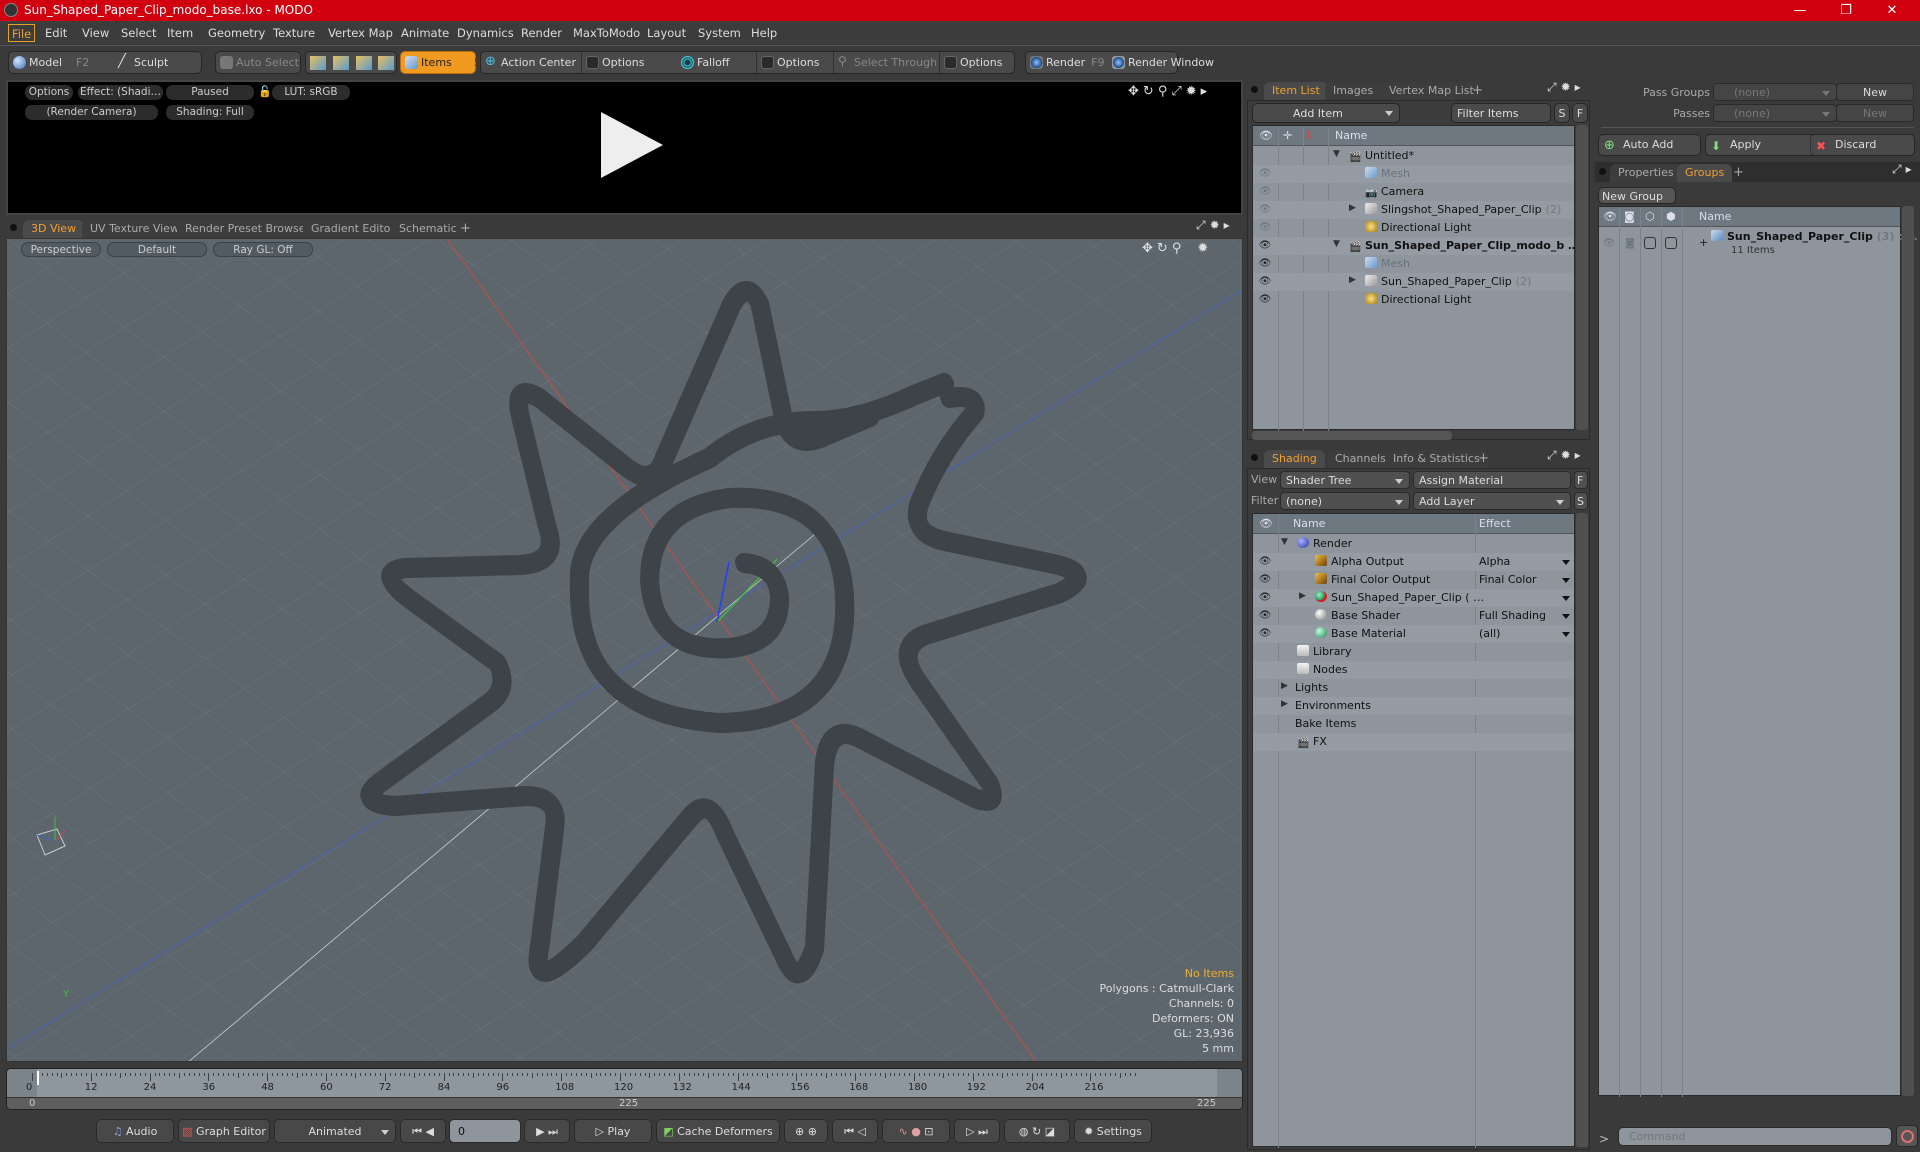 Image resolution: width=1920 pixels, height=1152 pixels. I want to click on audio-button: ♫ Audio, so click(135, 1131).